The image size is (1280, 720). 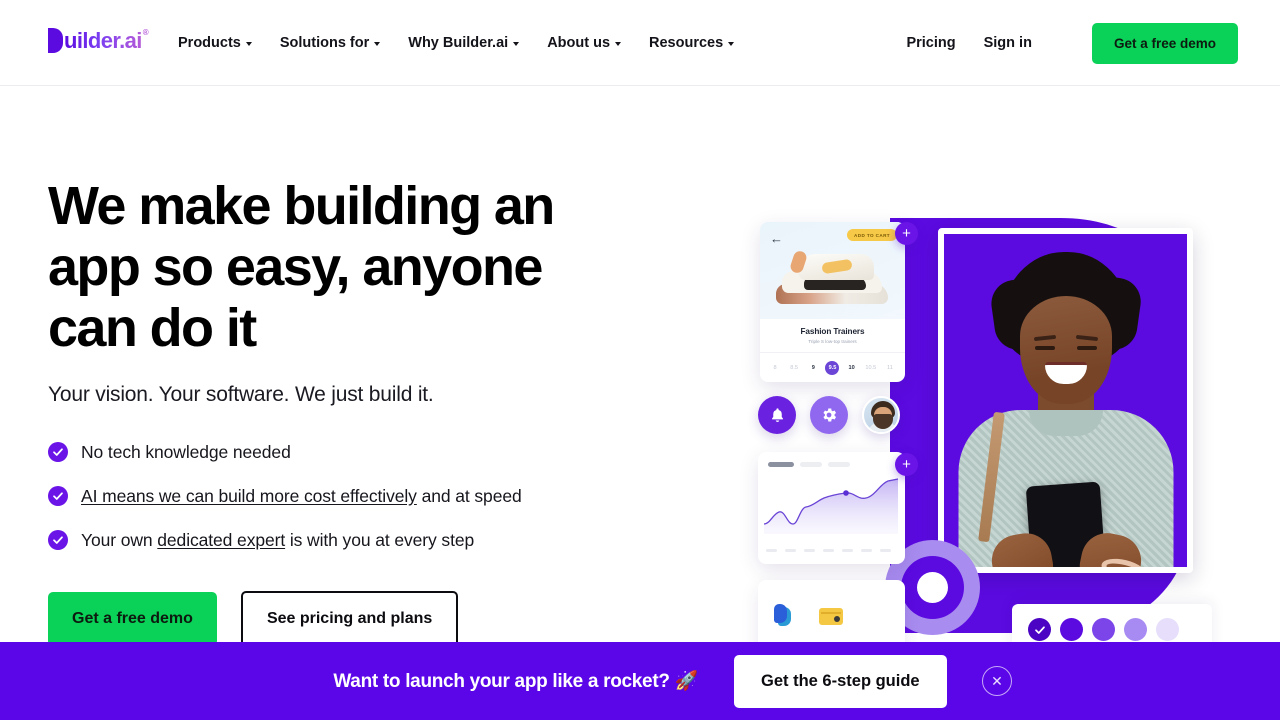 I want to click on logo-b-mark, so click(x=55, y=40).